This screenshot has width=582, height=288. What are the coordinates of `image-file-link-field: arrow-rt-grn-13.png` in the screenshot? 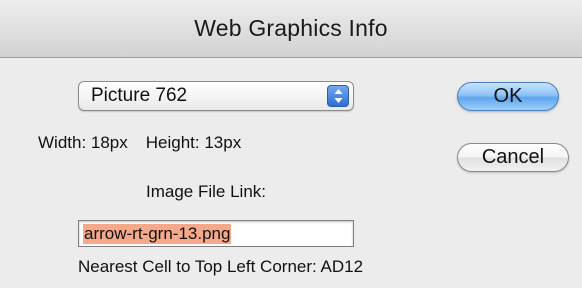 It's located at (216, 233).